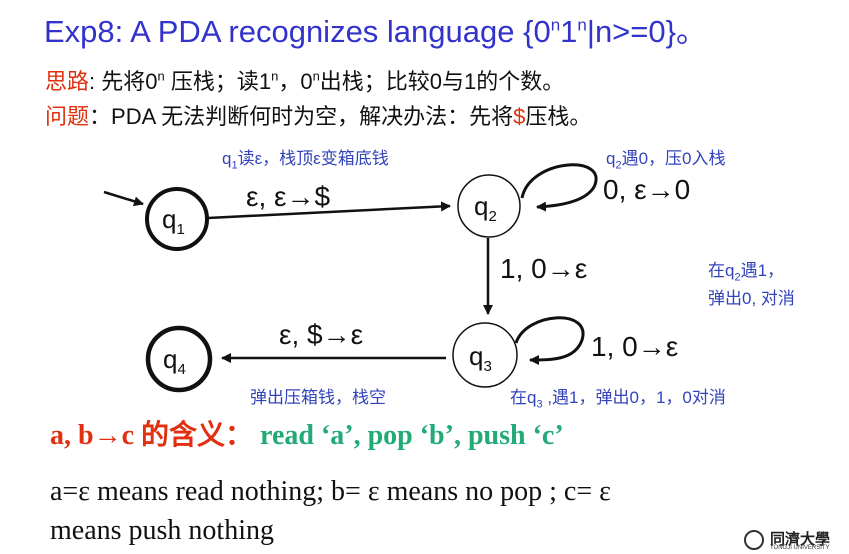 The image size is (849, 554). What do you see at coordinates (123, 198) in the screenshot?
I see `start-arrow` at bounding box center [123, 198].